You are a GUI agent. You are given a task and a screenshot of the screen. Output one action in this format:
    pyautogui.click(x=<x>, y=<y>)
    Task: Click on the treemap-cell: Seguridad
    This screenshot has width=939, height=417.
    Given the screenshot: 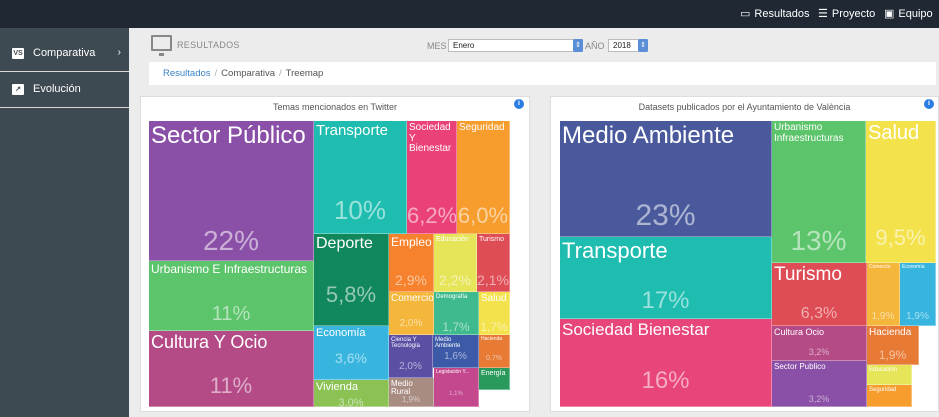 What is the action you would take?
    pyautogui.click(x=889, y=396)
    